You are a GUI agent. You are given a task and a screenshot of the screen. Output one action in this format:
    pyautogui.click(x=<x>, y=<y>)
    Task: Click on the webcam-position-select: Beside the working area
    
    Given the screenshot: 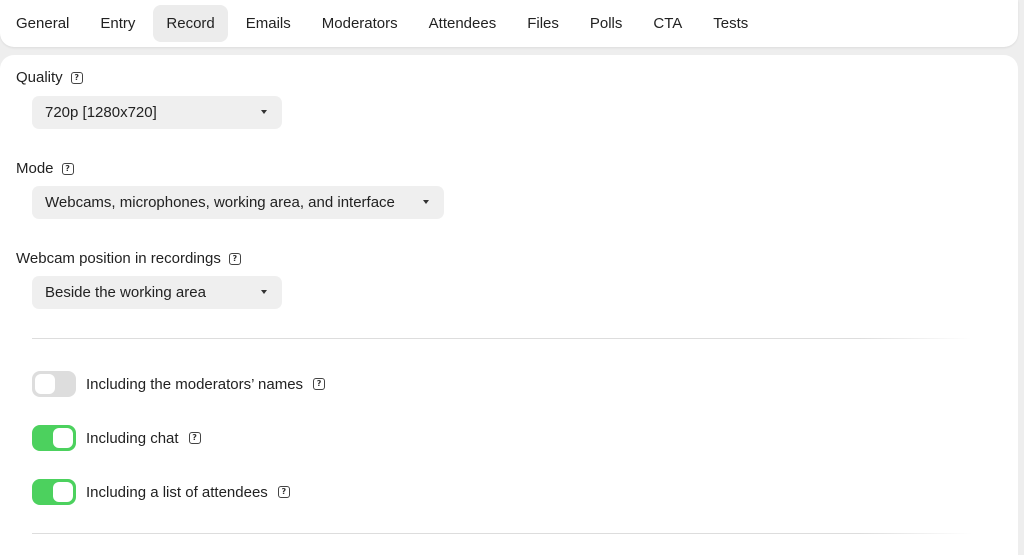 What is the action you would take?
    pyautogui.click(x=157, y=292)
    